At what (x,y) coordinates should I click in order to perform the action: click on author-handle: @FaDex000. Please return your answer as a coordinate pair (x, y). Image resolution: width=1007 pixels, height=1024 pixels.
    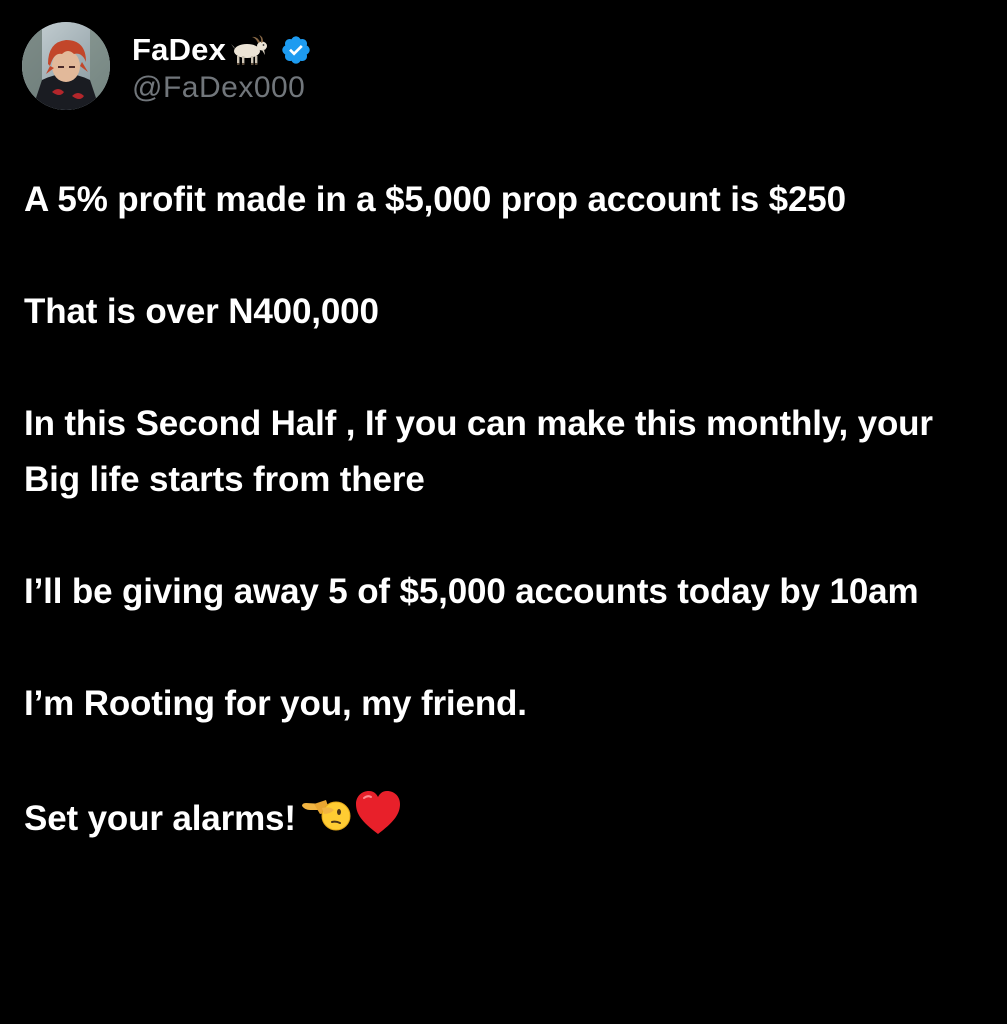
    Looking at the image, I should click on (222, 87).